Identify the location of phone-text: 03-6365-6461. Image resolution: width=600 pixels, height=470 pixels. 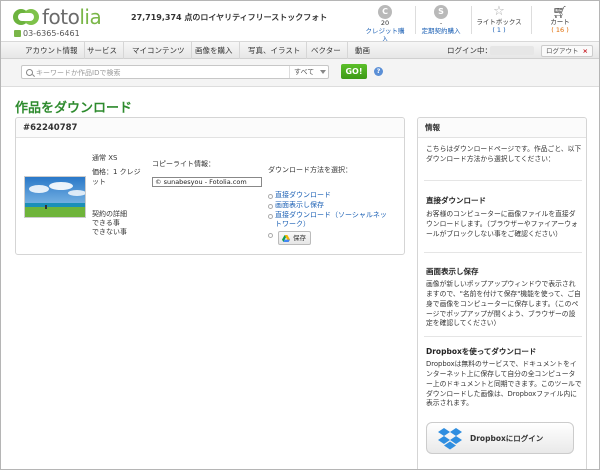
(51, 33).